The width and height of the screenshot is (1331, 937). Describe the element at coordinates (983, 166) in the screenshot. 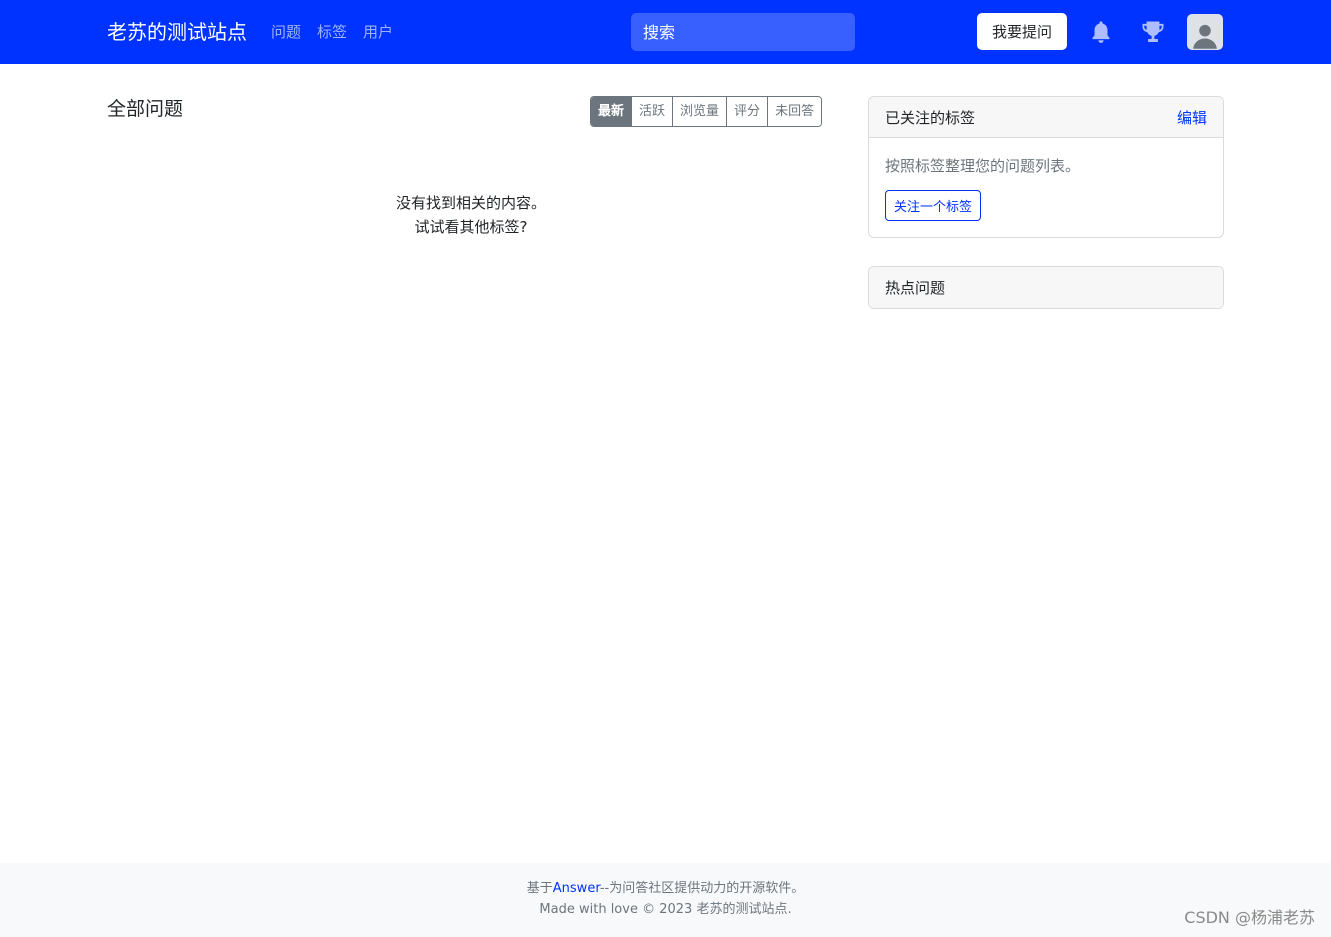

I see `followed-tags-description: 按照标签整理您的问题列表。` at that location.